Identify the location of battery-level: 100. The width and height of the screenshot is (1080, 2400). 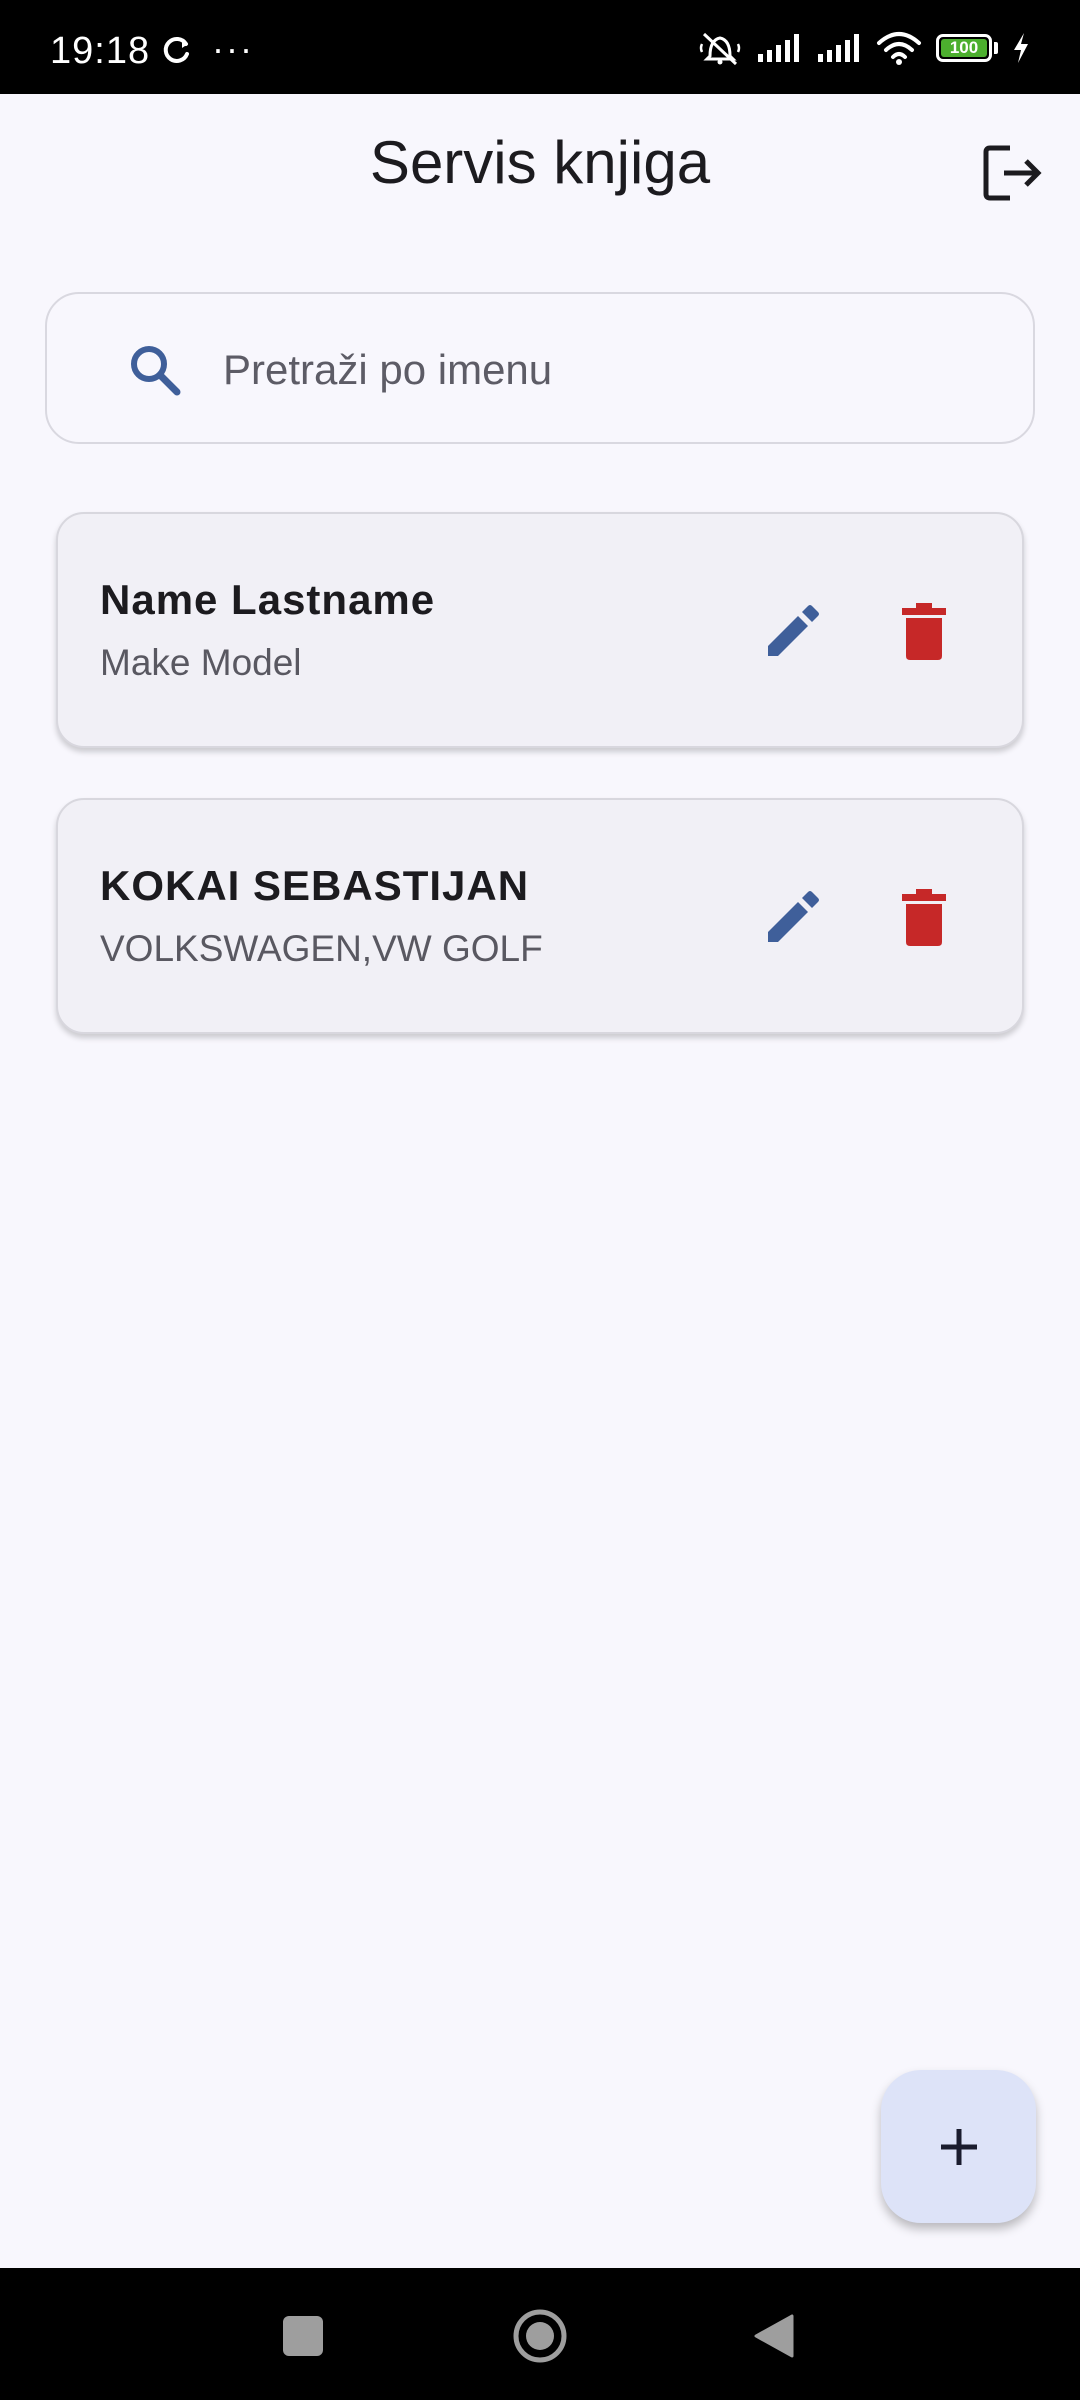
(964, 47).